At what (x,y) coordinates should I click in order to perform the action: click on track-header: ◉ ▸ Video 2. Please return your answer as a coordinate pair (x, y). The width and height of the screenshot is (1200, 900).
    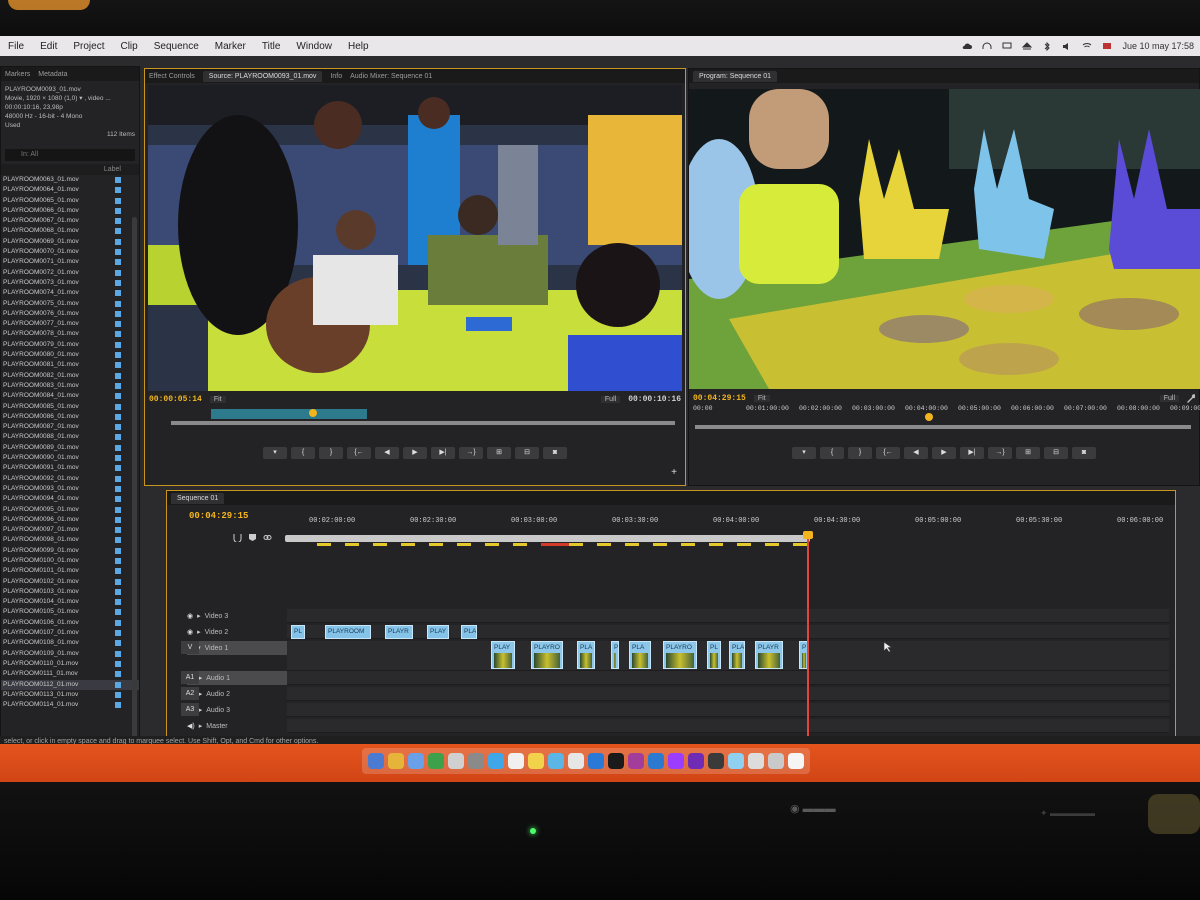
    Looking at the image, I should click on (237, 632).